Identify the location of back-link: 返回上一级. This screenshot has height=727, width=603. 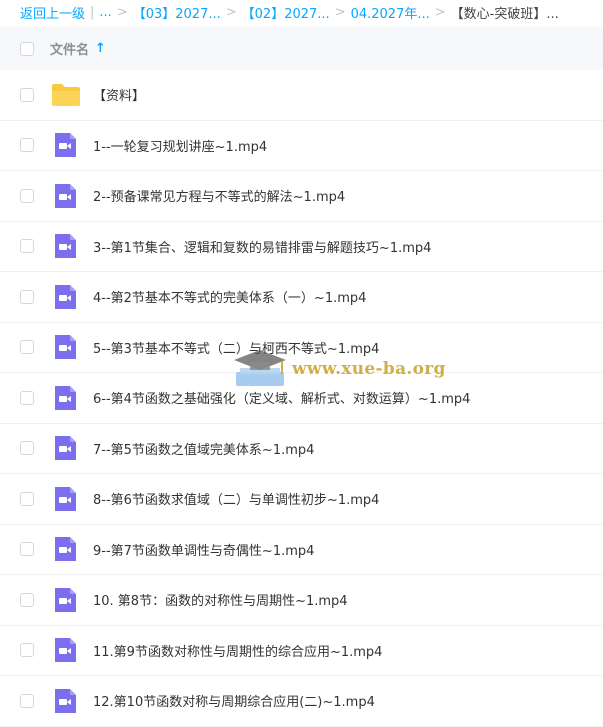
(52, 12).